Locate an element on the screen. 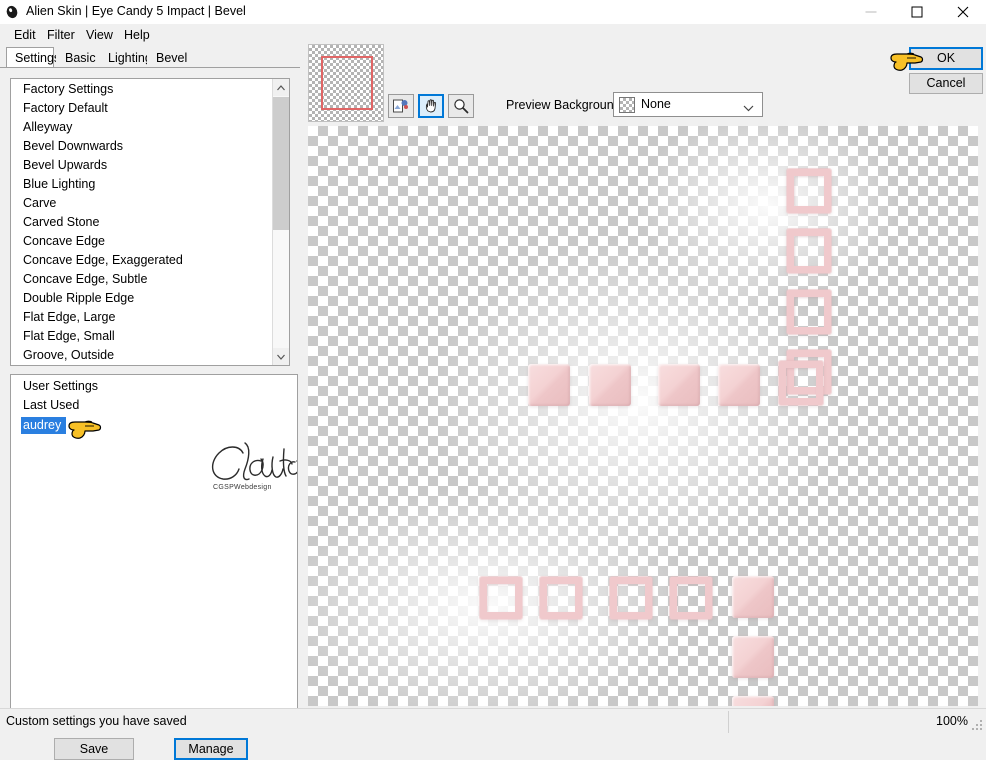 The height and width of the screenshot is (760, 986). watermark-claudia: CGSPWebdesign is located at coordinates (248, 465).